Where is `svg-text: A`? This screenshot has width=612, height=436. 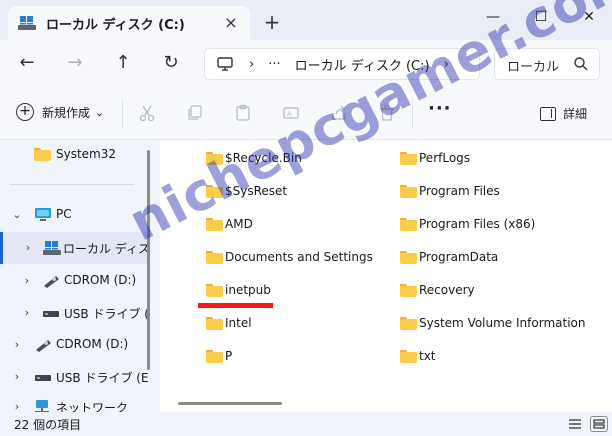
svg-text: A is located at coordinates (289, 114).